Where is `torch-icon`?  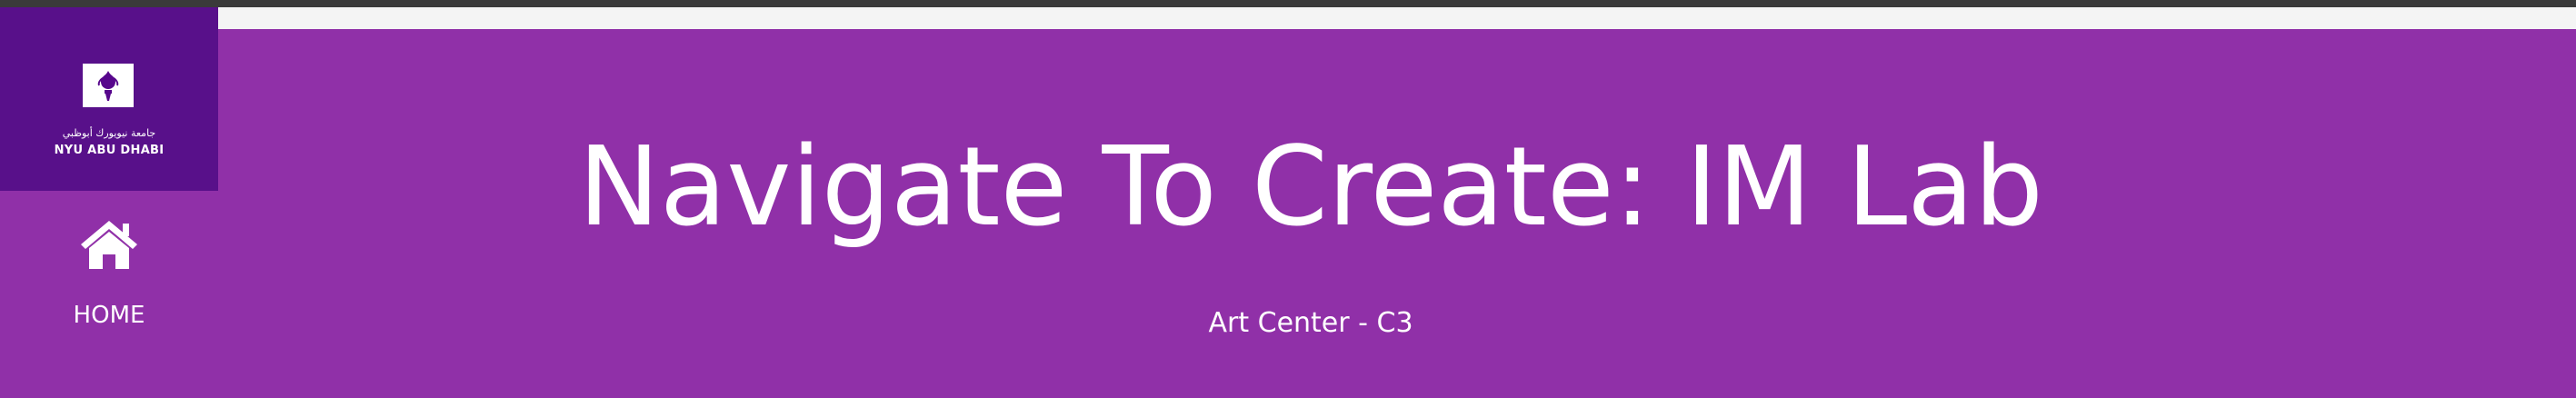 torch-icon is located at coordinates (108, 86).